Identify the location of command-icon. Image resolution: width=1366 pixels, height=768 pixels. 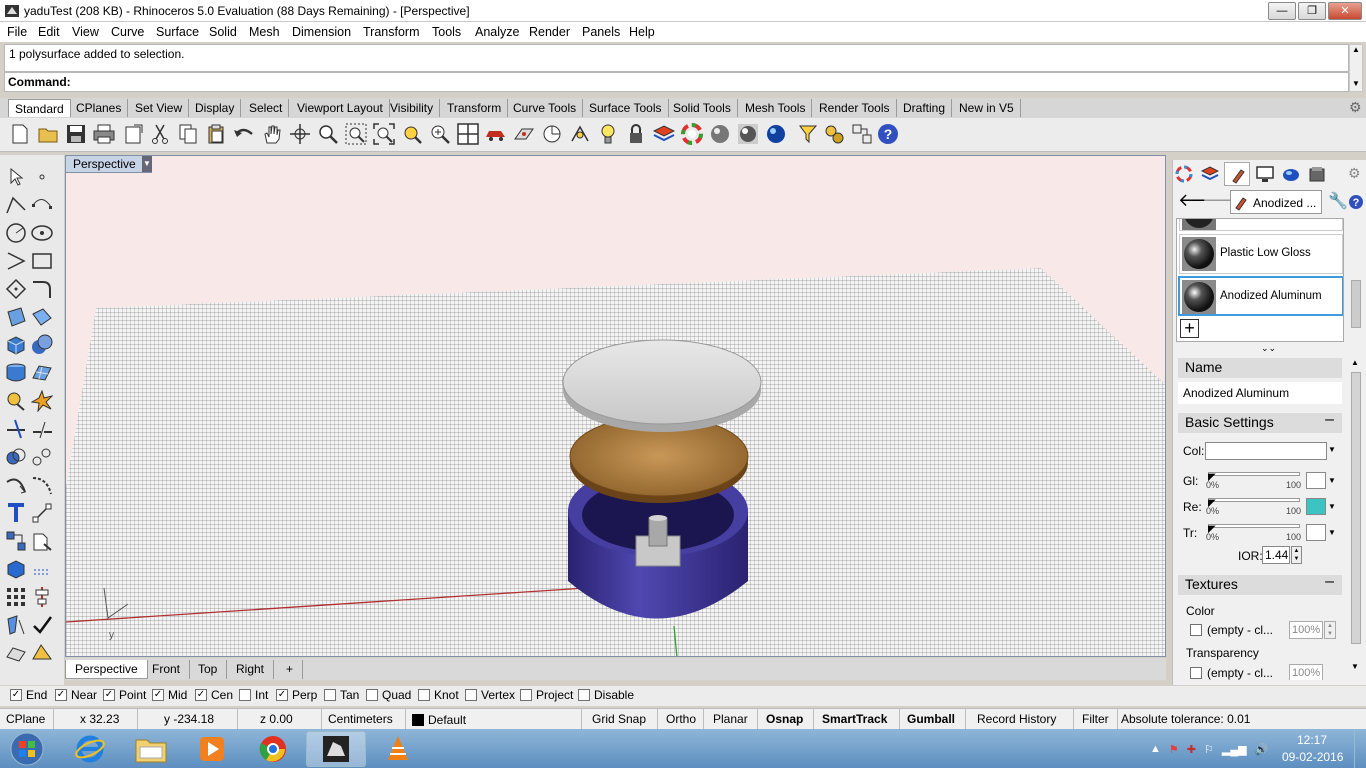
(862, 134).